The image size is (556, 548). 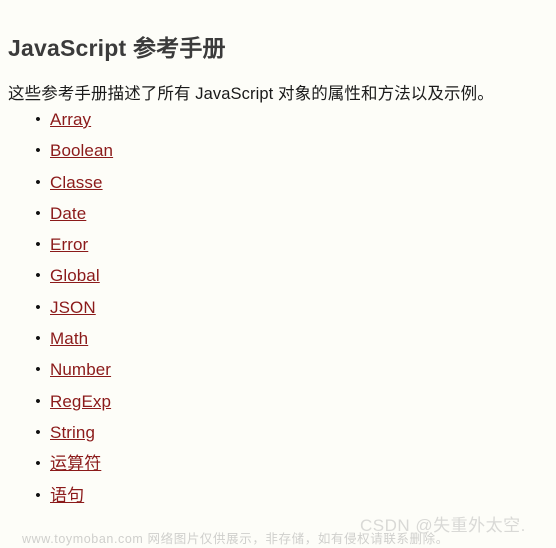 What do you see at coordinates (67, 495) in the screenshot?
I see `reference-link-statements: 语句` at bounding box center [67, 495].